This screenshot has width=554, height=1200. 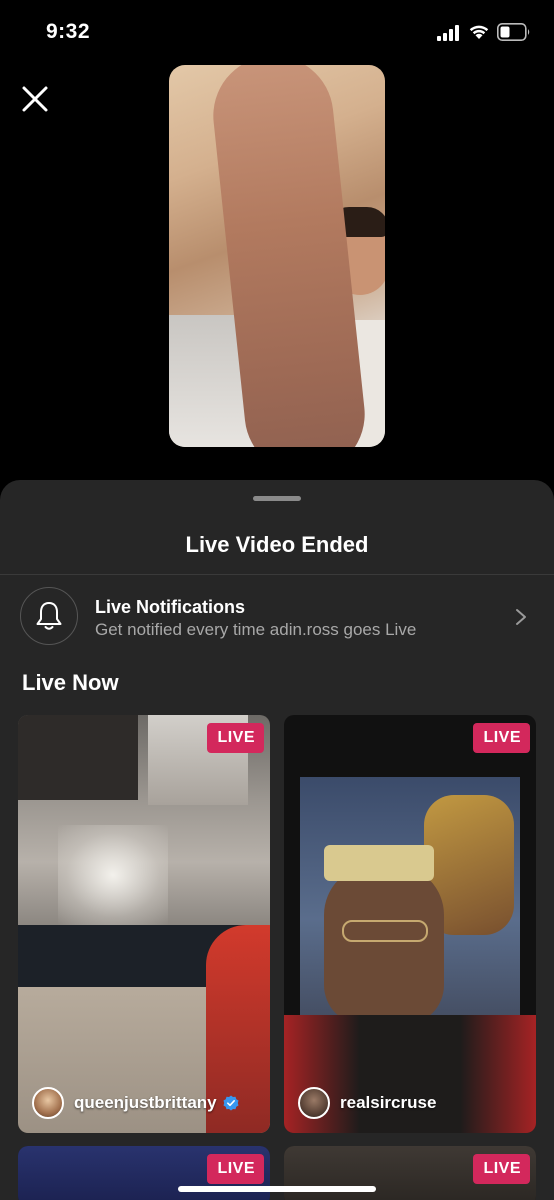 I want to click on chevron-right-icon, so click(x=521, y=617).